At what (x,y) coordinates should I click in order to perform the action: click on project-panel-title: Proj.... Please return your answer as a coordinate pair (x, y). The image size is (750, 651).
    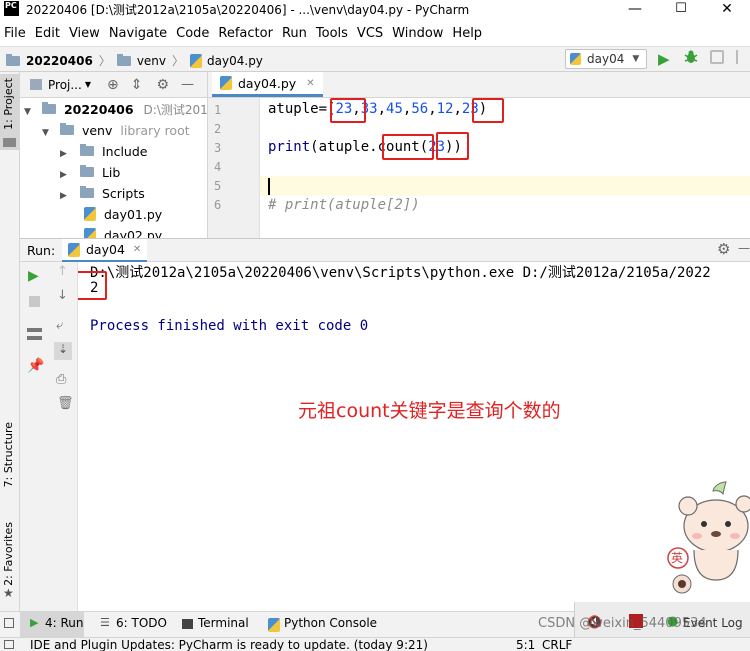
    Looking at the image, I should click on (65, 85).